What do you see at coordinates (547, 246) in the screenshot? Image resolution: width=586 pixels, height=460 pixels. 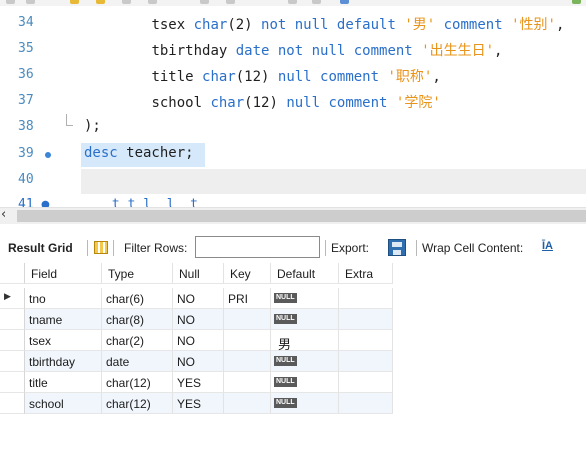 I see `wrap-text-icon: ĪA` at bounding box center [547, 246].